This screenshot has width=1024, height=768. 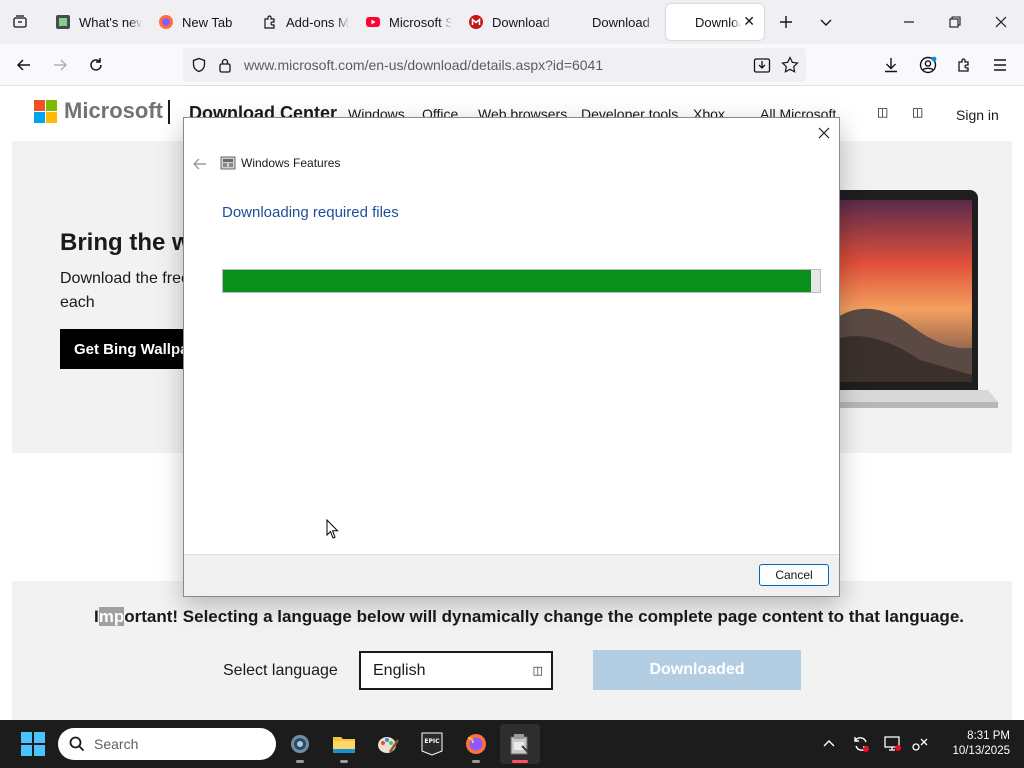 I want to click on restore-icon, so click(x=955, y=22).